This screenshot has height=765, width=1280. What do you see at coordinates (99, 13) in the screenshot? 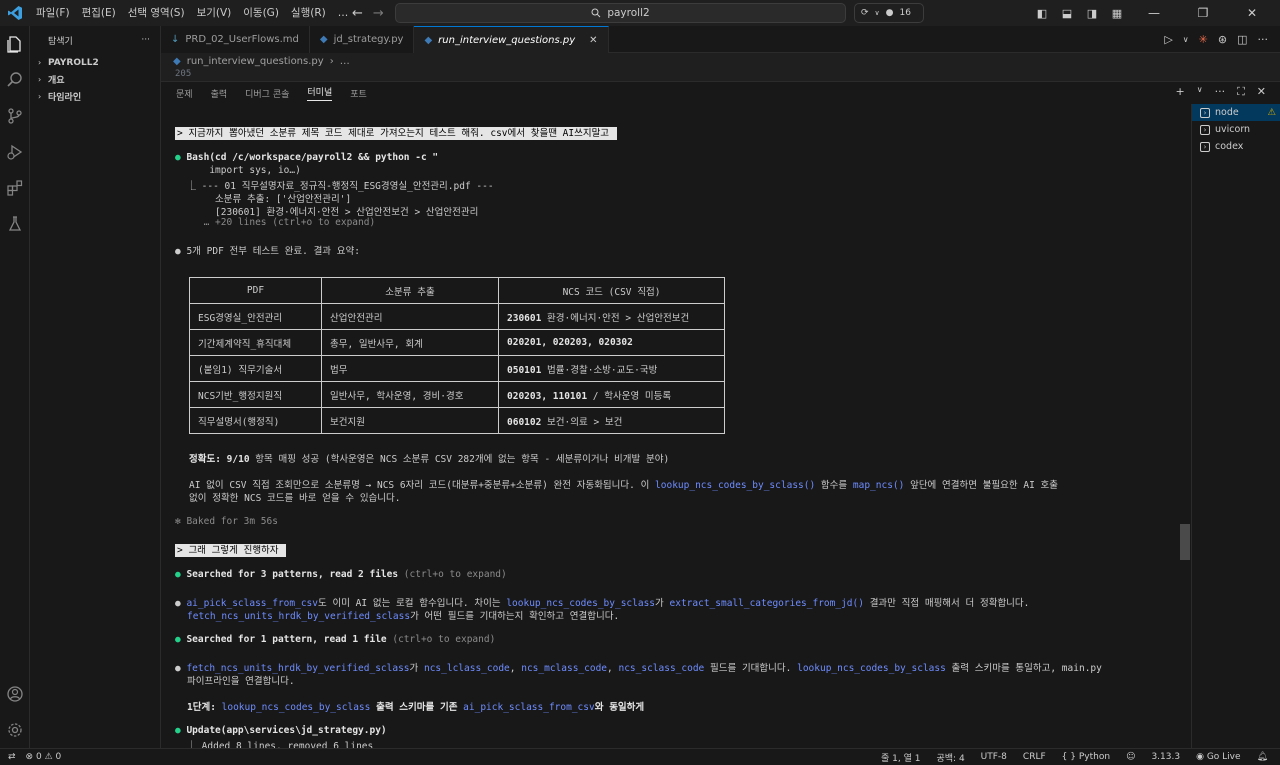
I see `menu-edit: 편집(E)` at bounding box center [99, 13].